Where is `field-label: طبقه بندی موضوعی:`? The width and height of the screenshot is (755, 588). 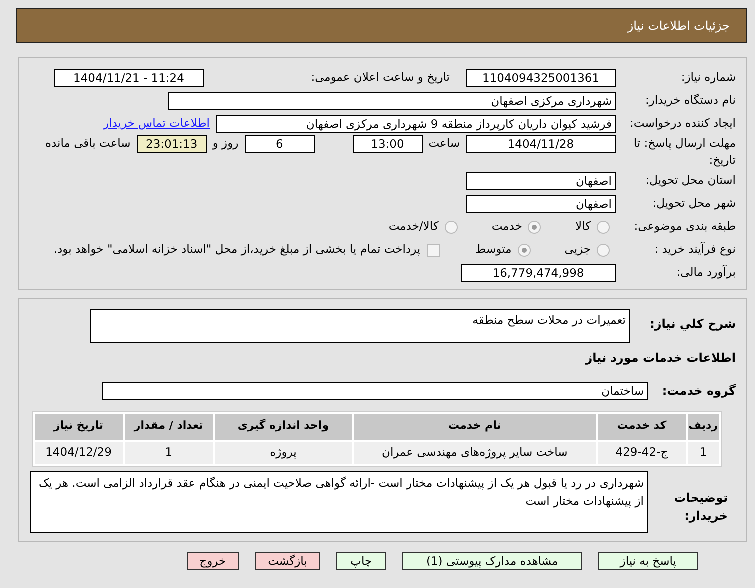
field-label: طبقه بندی موضوعی: is located at coordinates (684, 227).